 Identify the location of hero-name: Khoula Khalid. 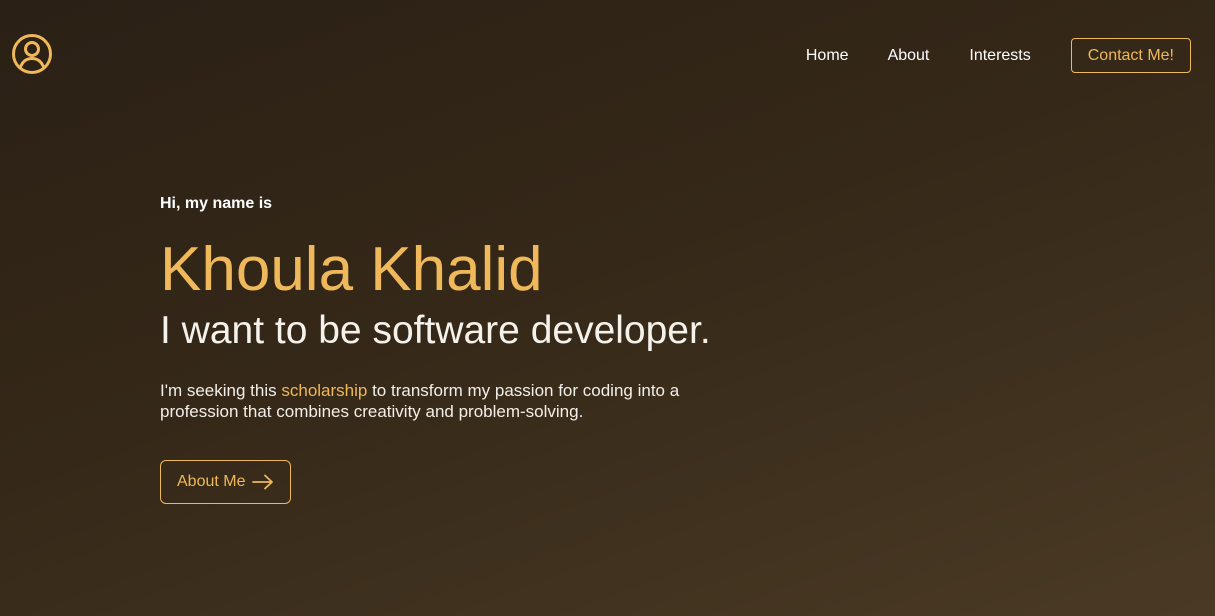
(351, 269).